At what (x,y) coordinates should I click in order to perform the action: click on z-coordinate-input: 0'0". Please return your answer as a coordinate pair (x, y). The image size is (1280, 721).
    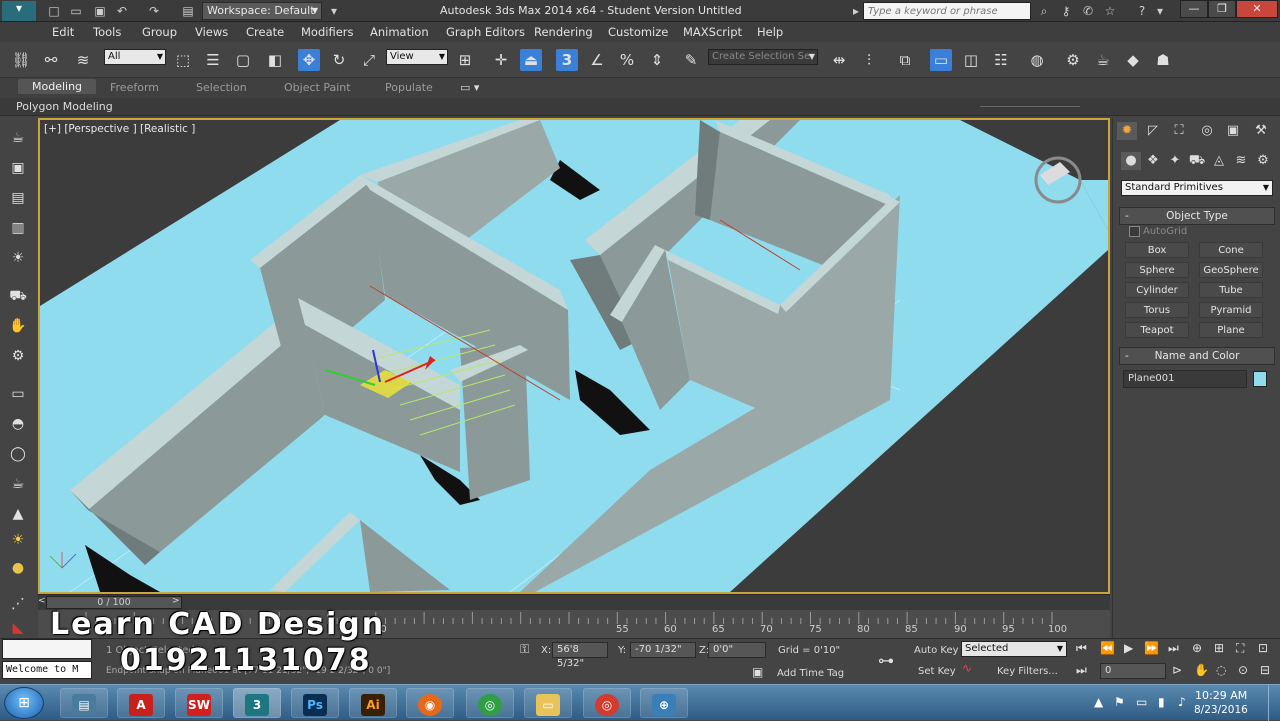
    Looking at the image, I should click on (737, 650).